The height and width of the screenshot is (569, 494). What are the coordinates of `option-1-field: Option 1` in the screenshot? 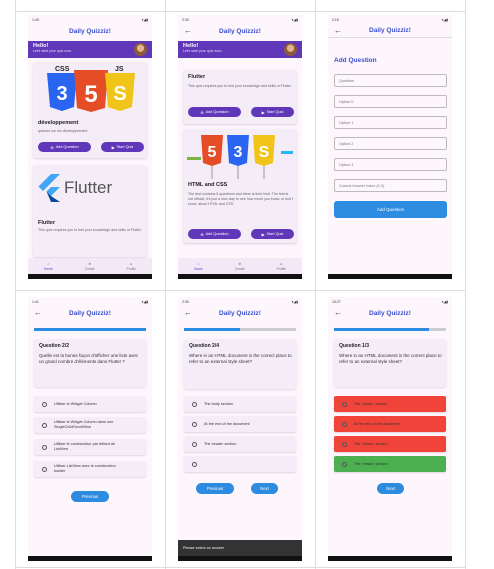 It's located at (390, 122).